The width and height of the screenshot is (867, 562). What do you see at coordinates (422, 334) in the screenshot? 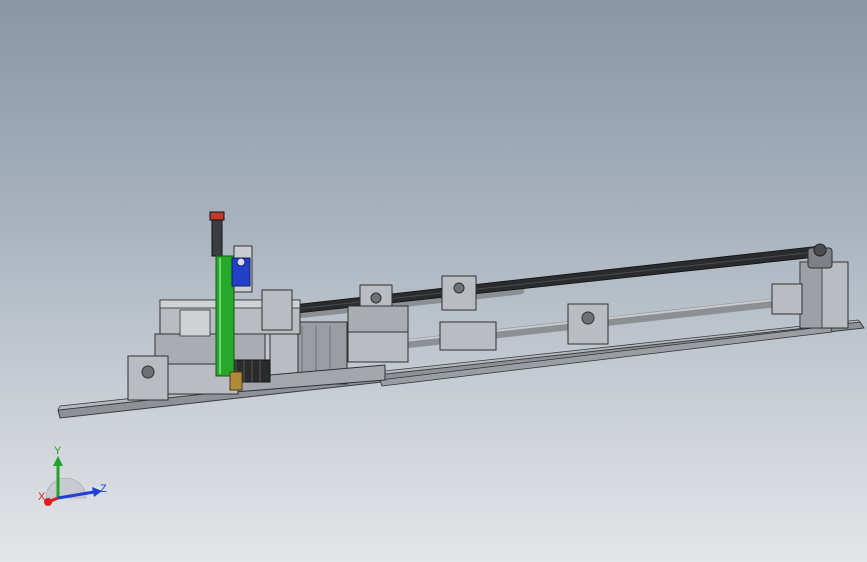
I see `linear-bearing-blocks` at bounding box center [422, 334].